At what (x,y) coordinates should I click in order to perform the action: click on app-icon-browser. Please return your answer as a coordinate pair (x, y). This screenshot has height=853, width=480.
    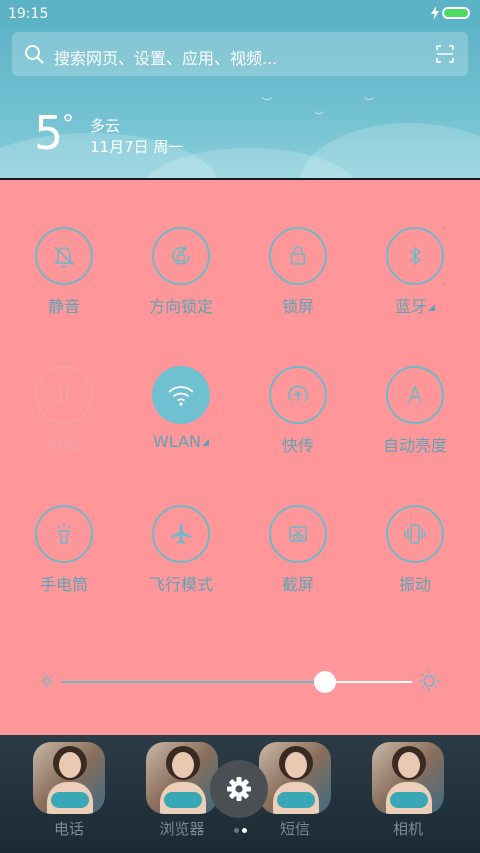
    Looking at the image, I should click on (182, 778).